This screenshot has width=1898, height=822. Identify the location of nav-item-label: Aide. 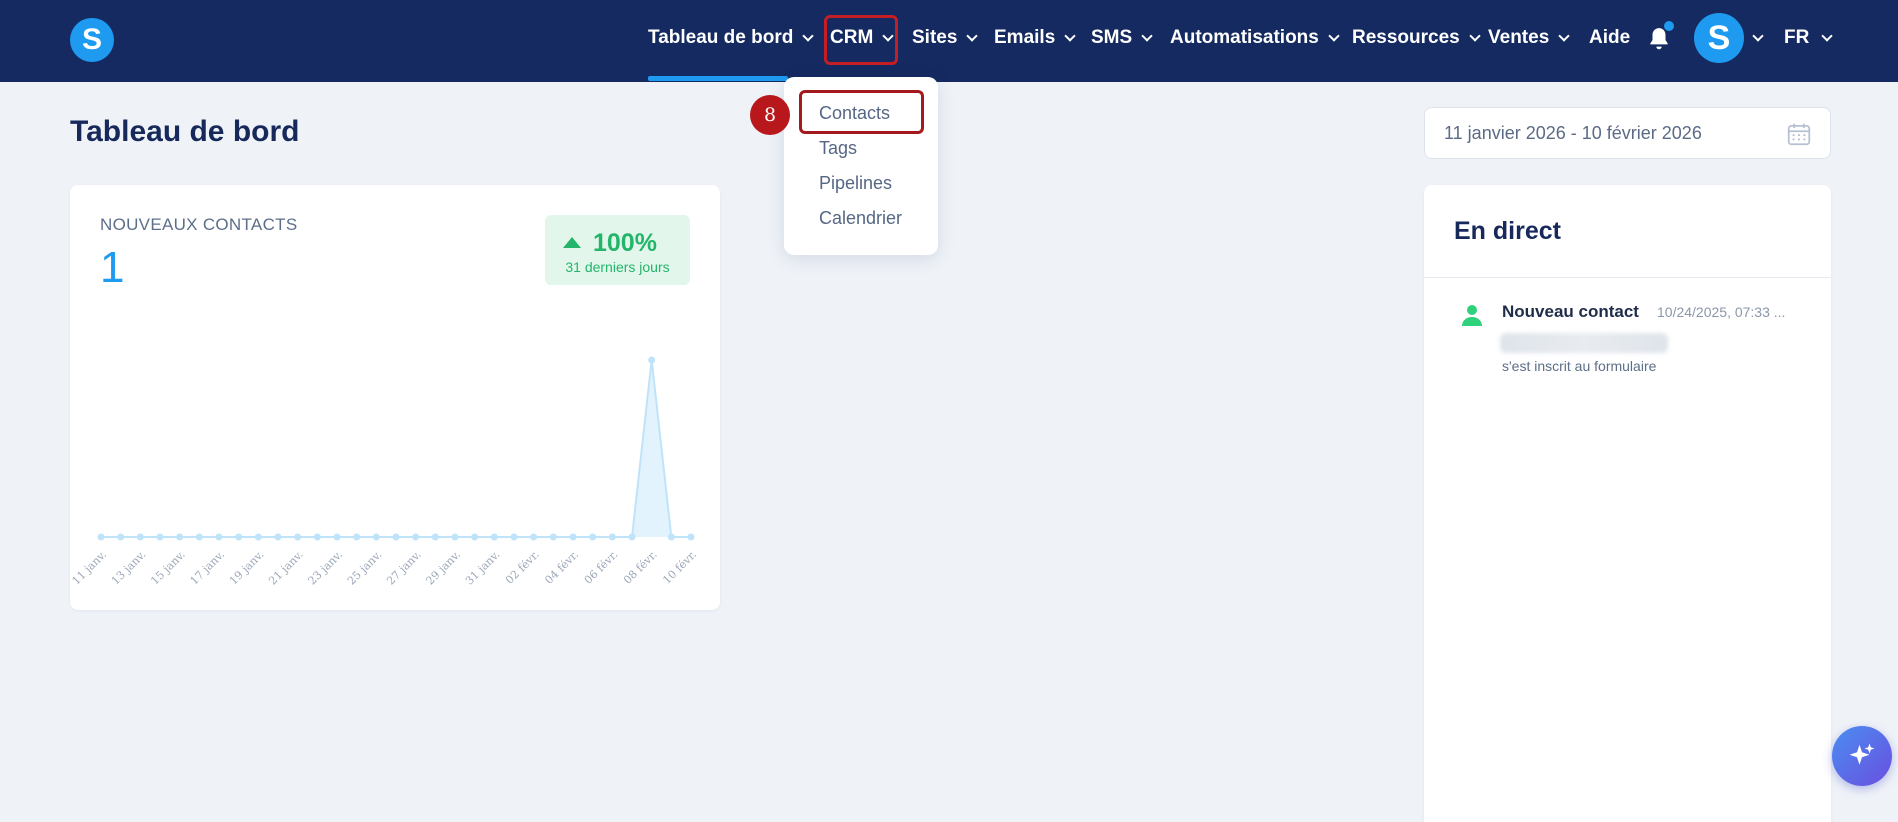
(1610, 37).